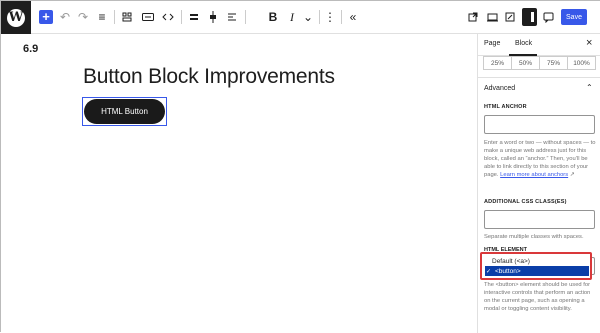 The height and width of the screenshot is (333, 600). I want to click on tab-page: Page, so click(492, 43).